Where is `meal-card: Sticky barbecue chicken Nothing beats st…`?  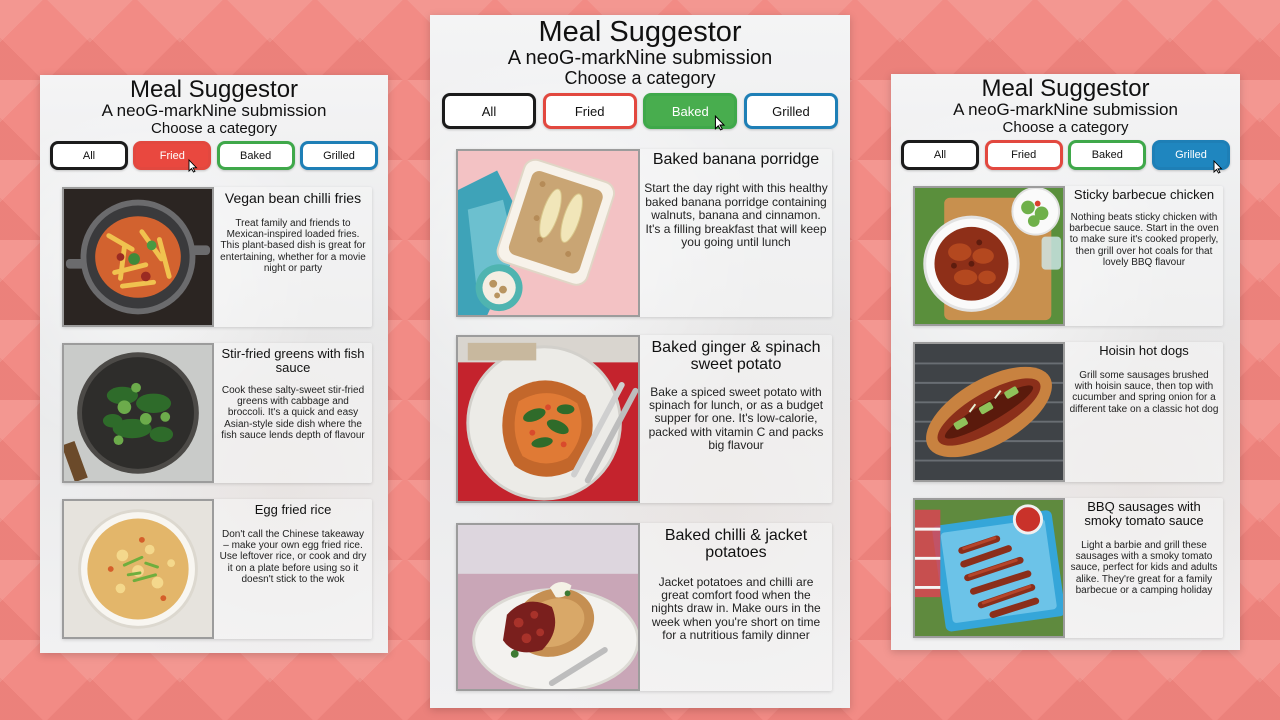
meal-card: Sticky barbecue chicken Nothing beats st… is located at coordinates (1068, 256).